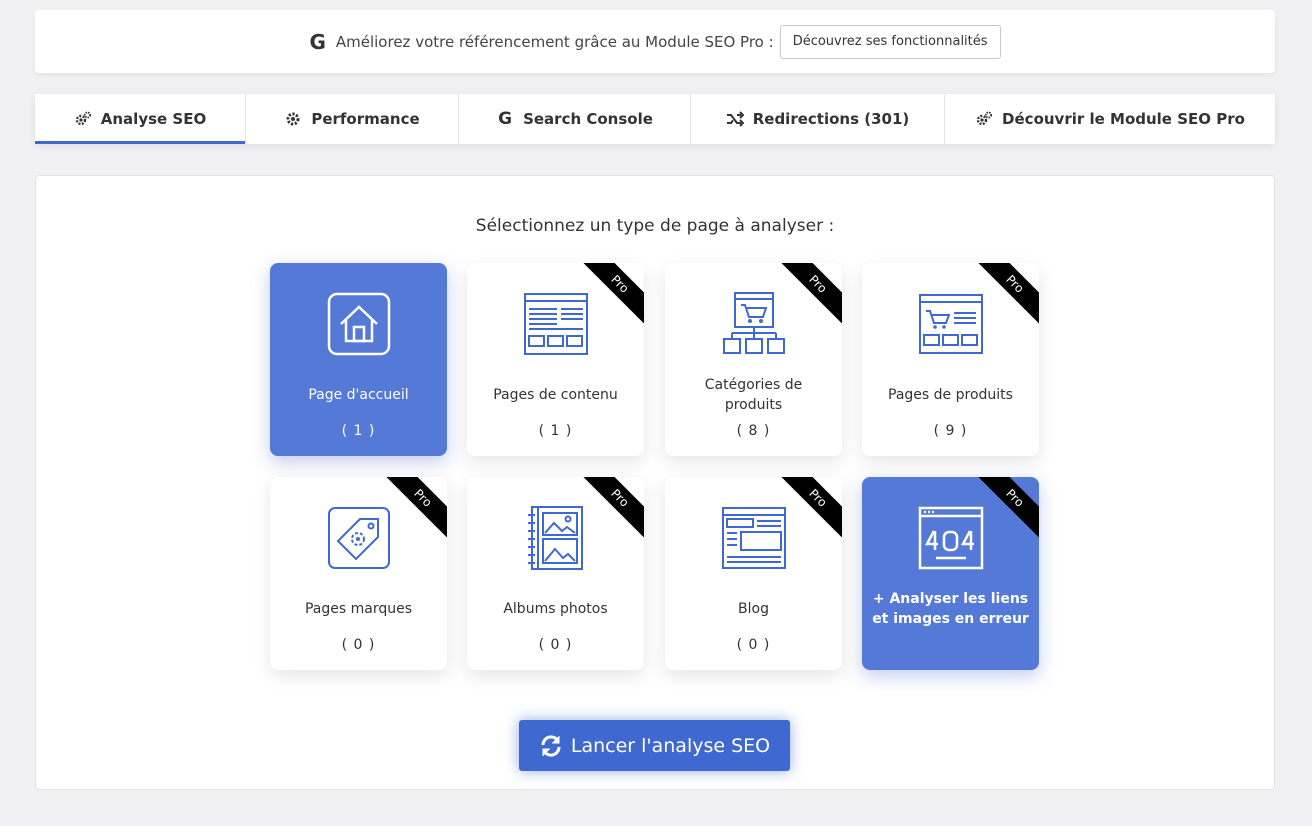 The height and width of the screenshot is (826, 1312). Describe the element at coordinates (753, 538) in the screenshot. I see `blog-icon` at that location.